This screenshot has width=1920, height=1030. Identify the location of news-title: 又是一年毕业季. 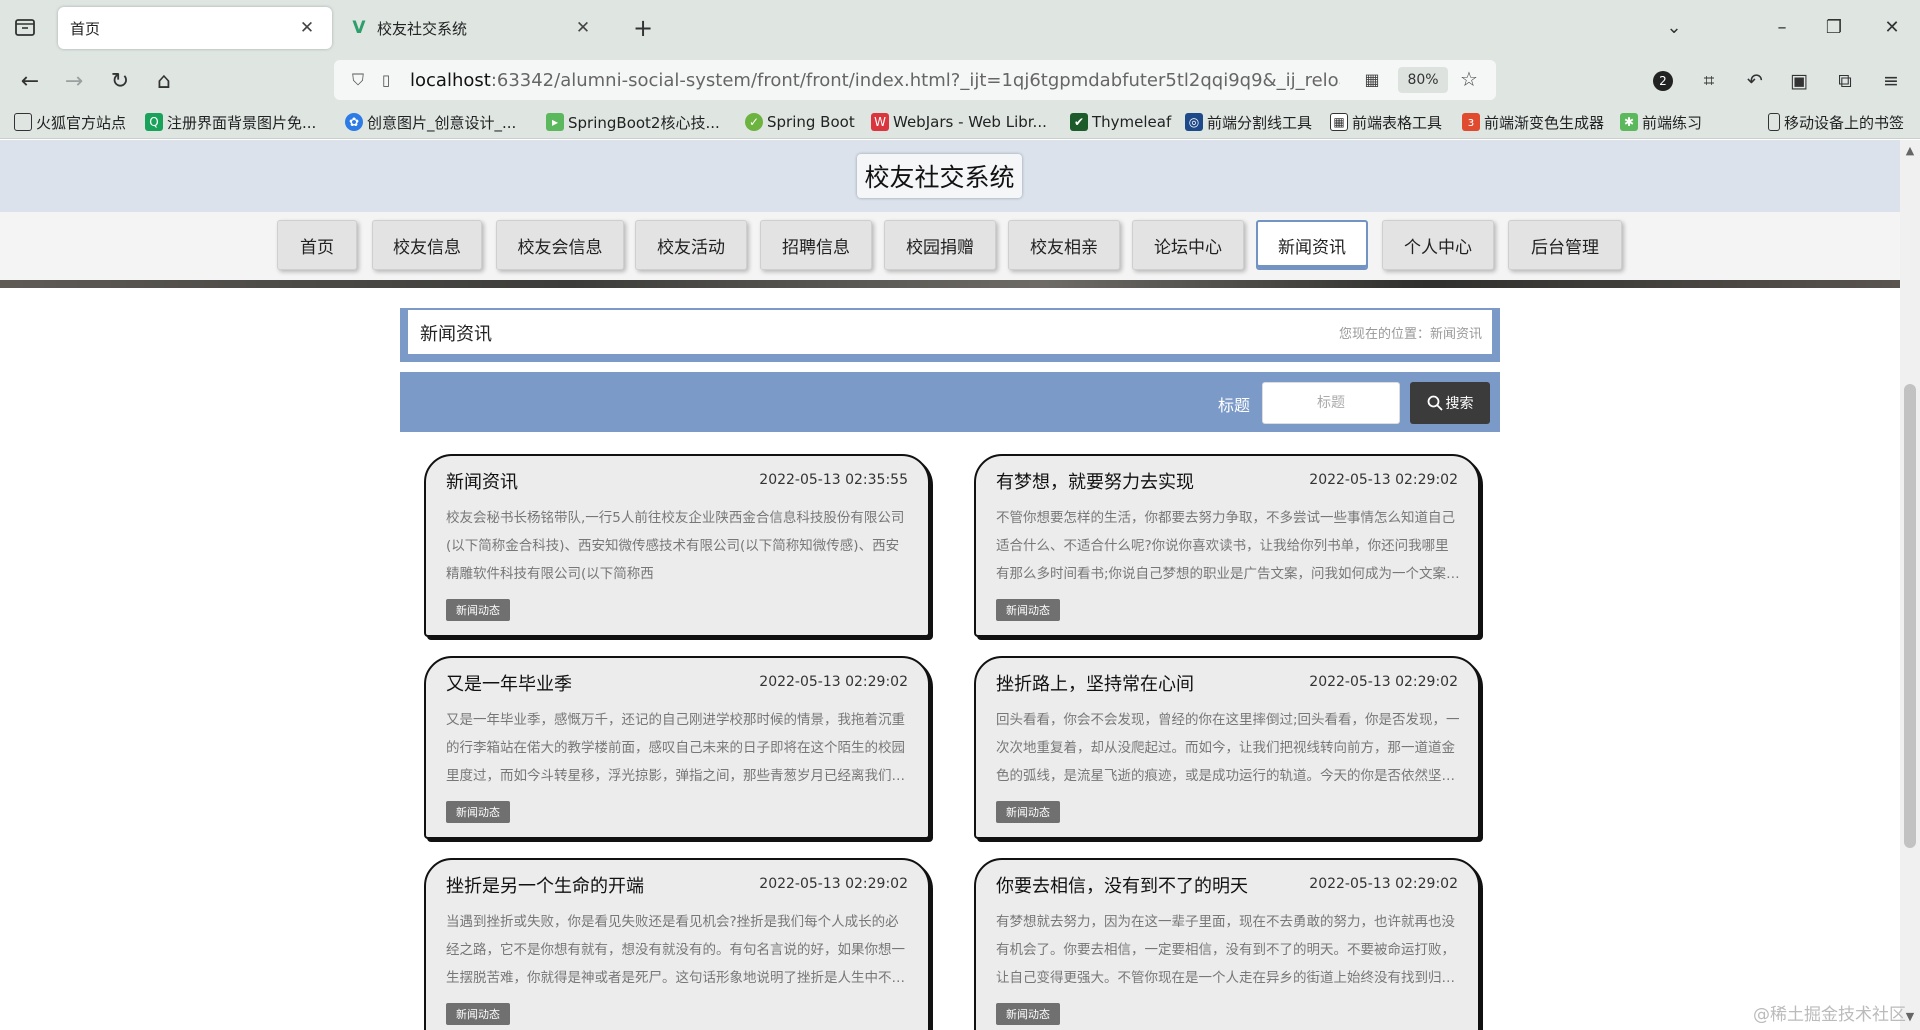
(509, 683).